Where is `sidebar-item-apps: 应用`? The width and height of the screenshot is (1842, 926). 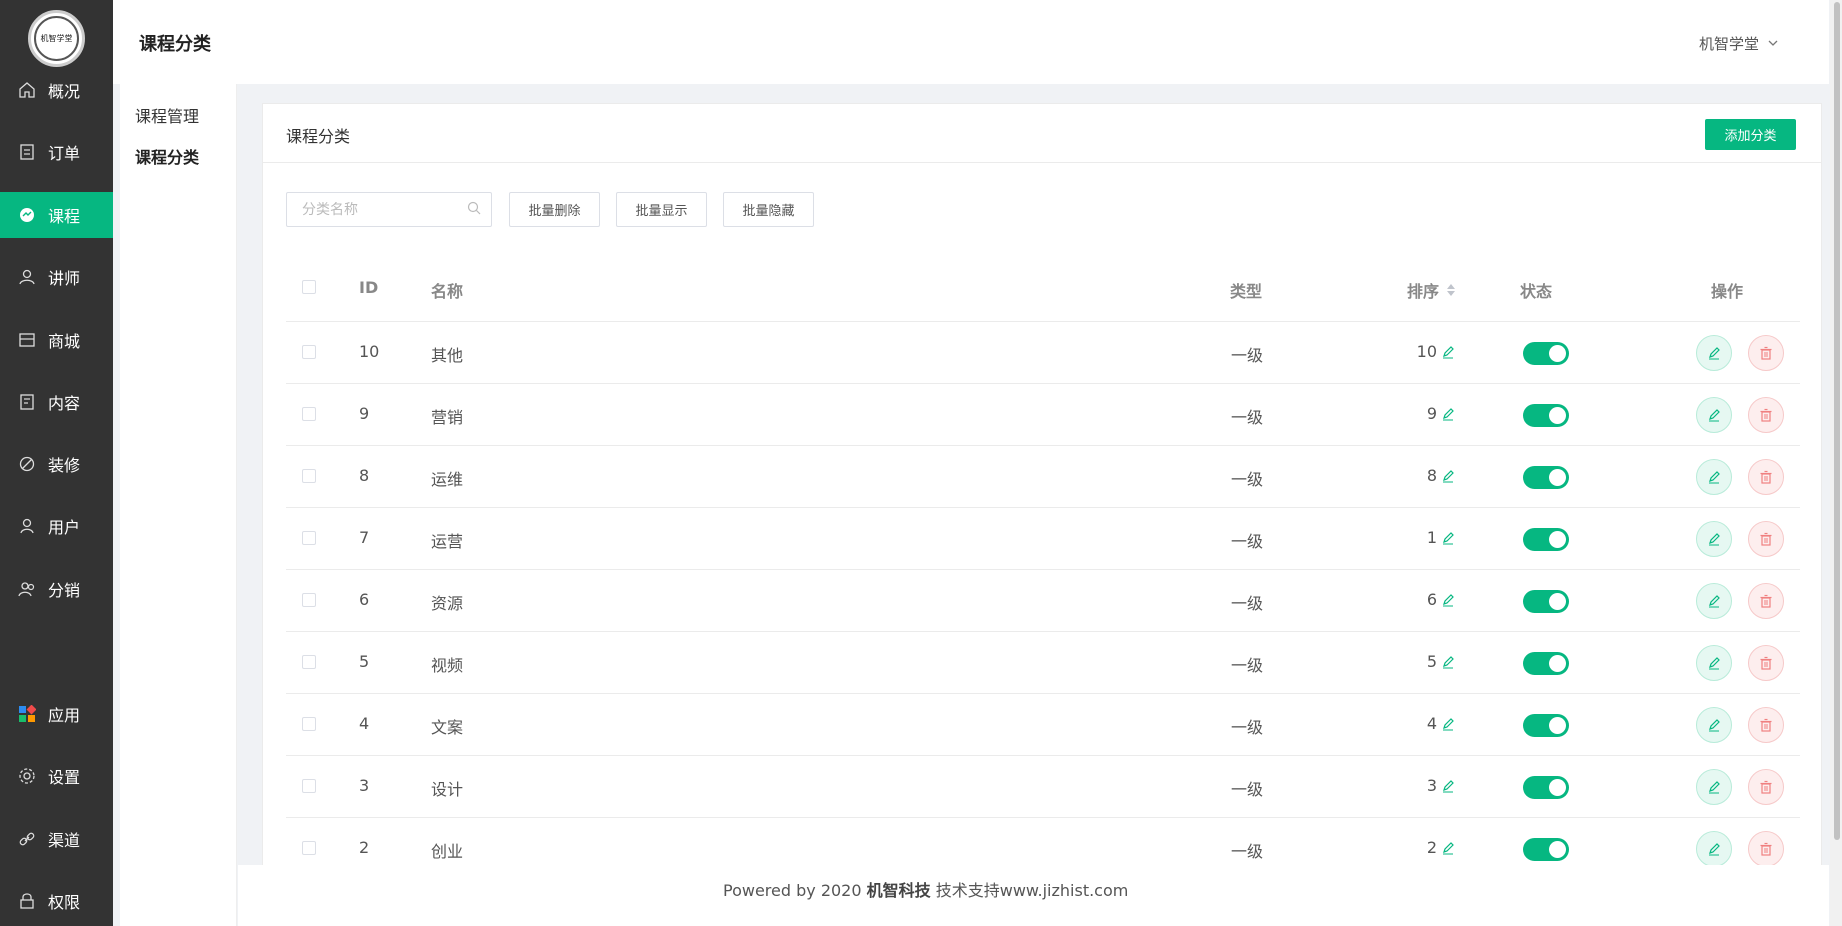 sidebar-item-apps: 应用 is located at coordinates (56, 714).